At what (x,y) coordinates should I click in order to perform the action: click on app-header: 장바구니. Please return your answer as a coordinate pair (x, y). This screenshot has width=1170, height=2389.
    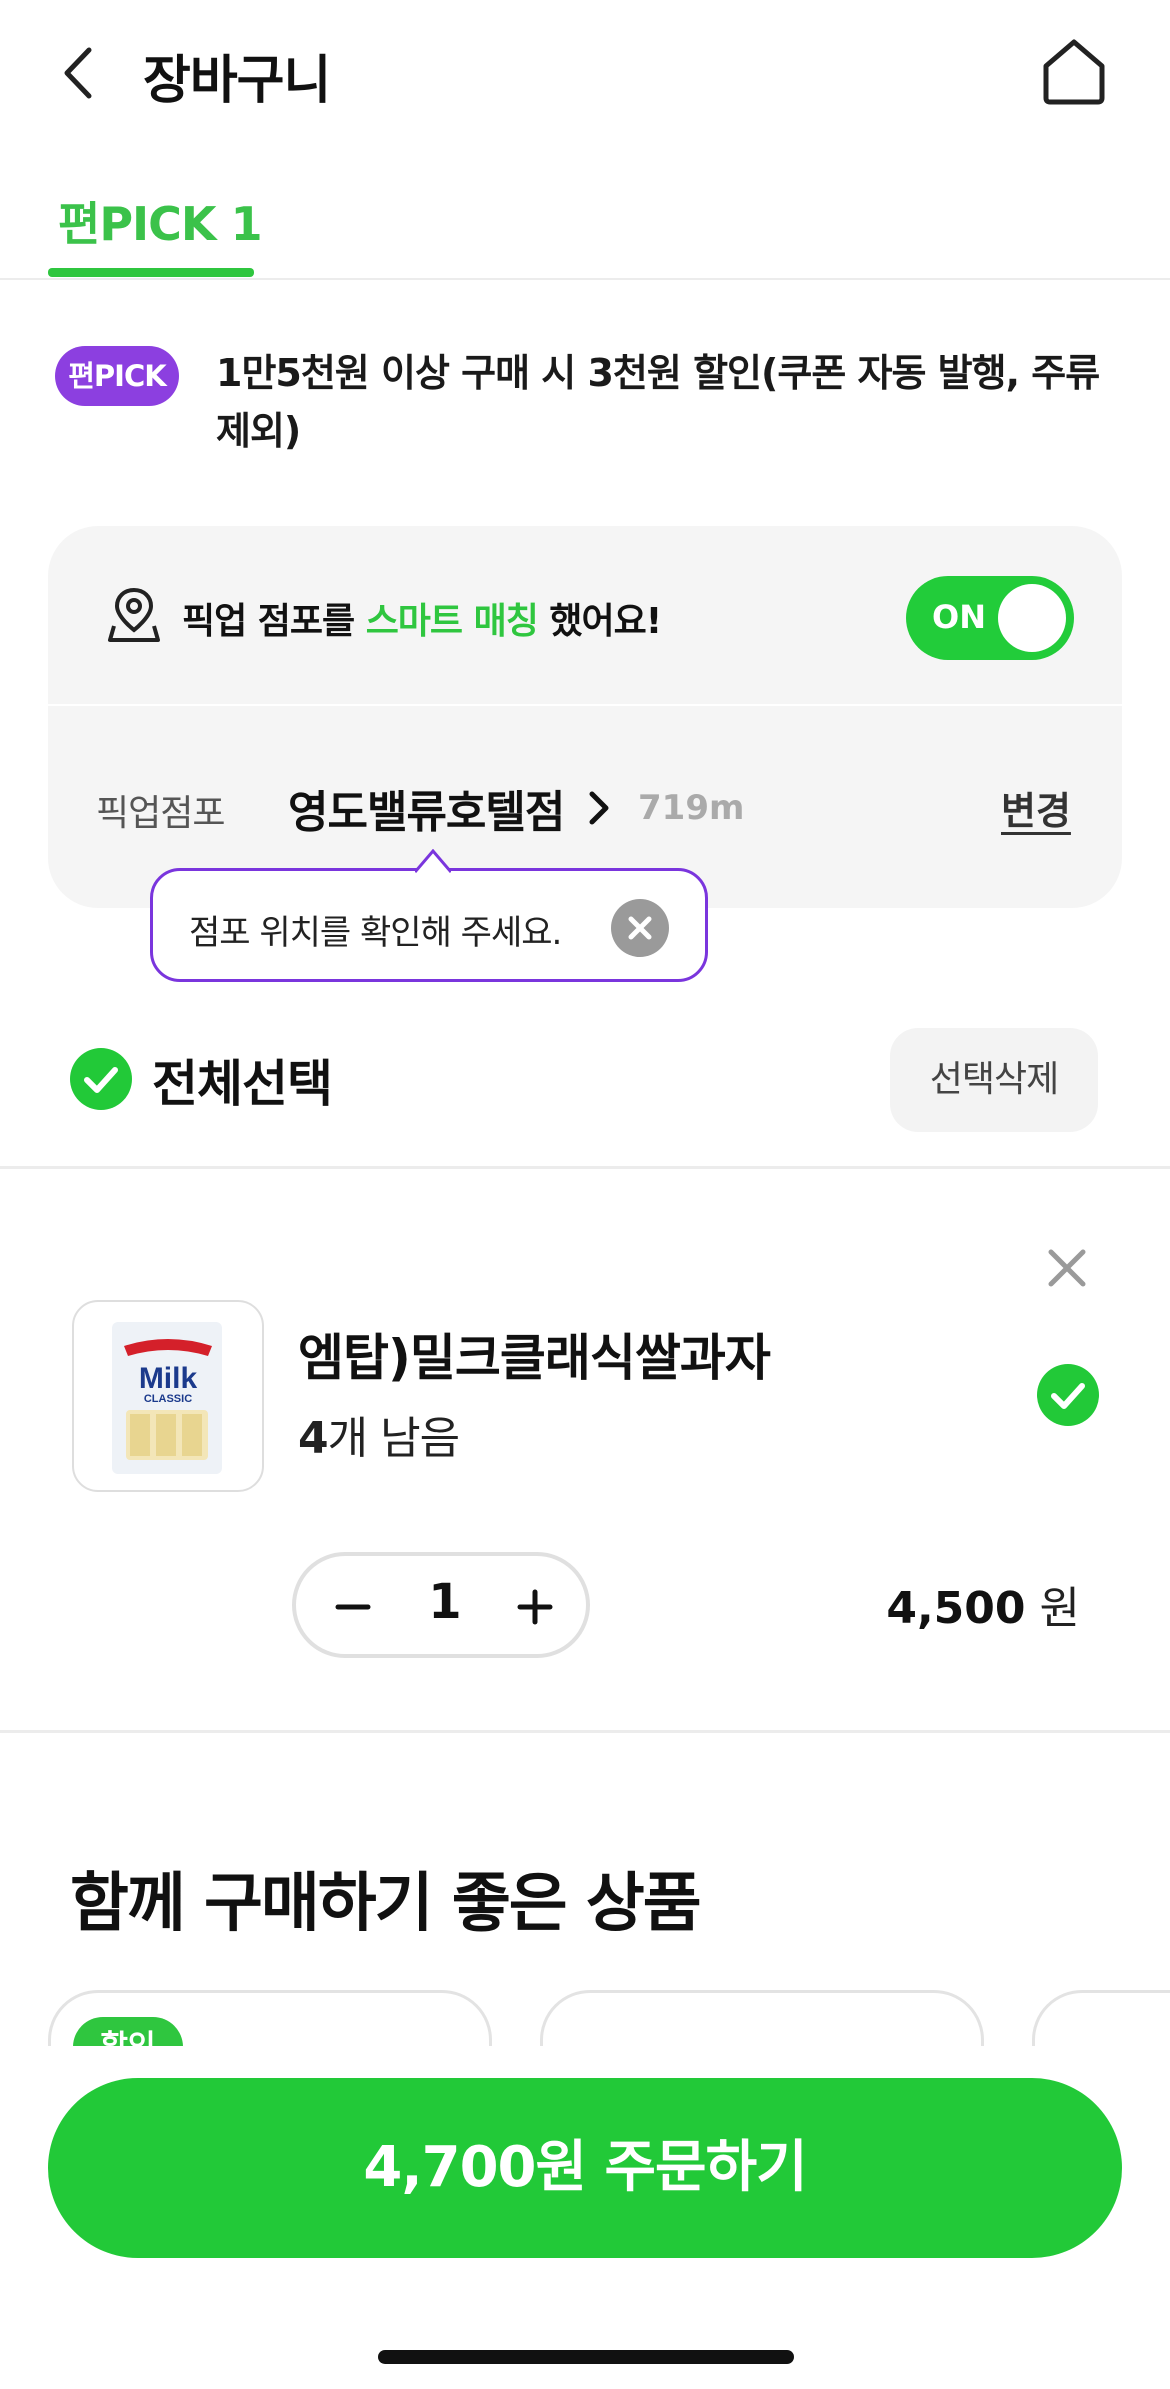
    Looking at the image, I should click on (585, 75).